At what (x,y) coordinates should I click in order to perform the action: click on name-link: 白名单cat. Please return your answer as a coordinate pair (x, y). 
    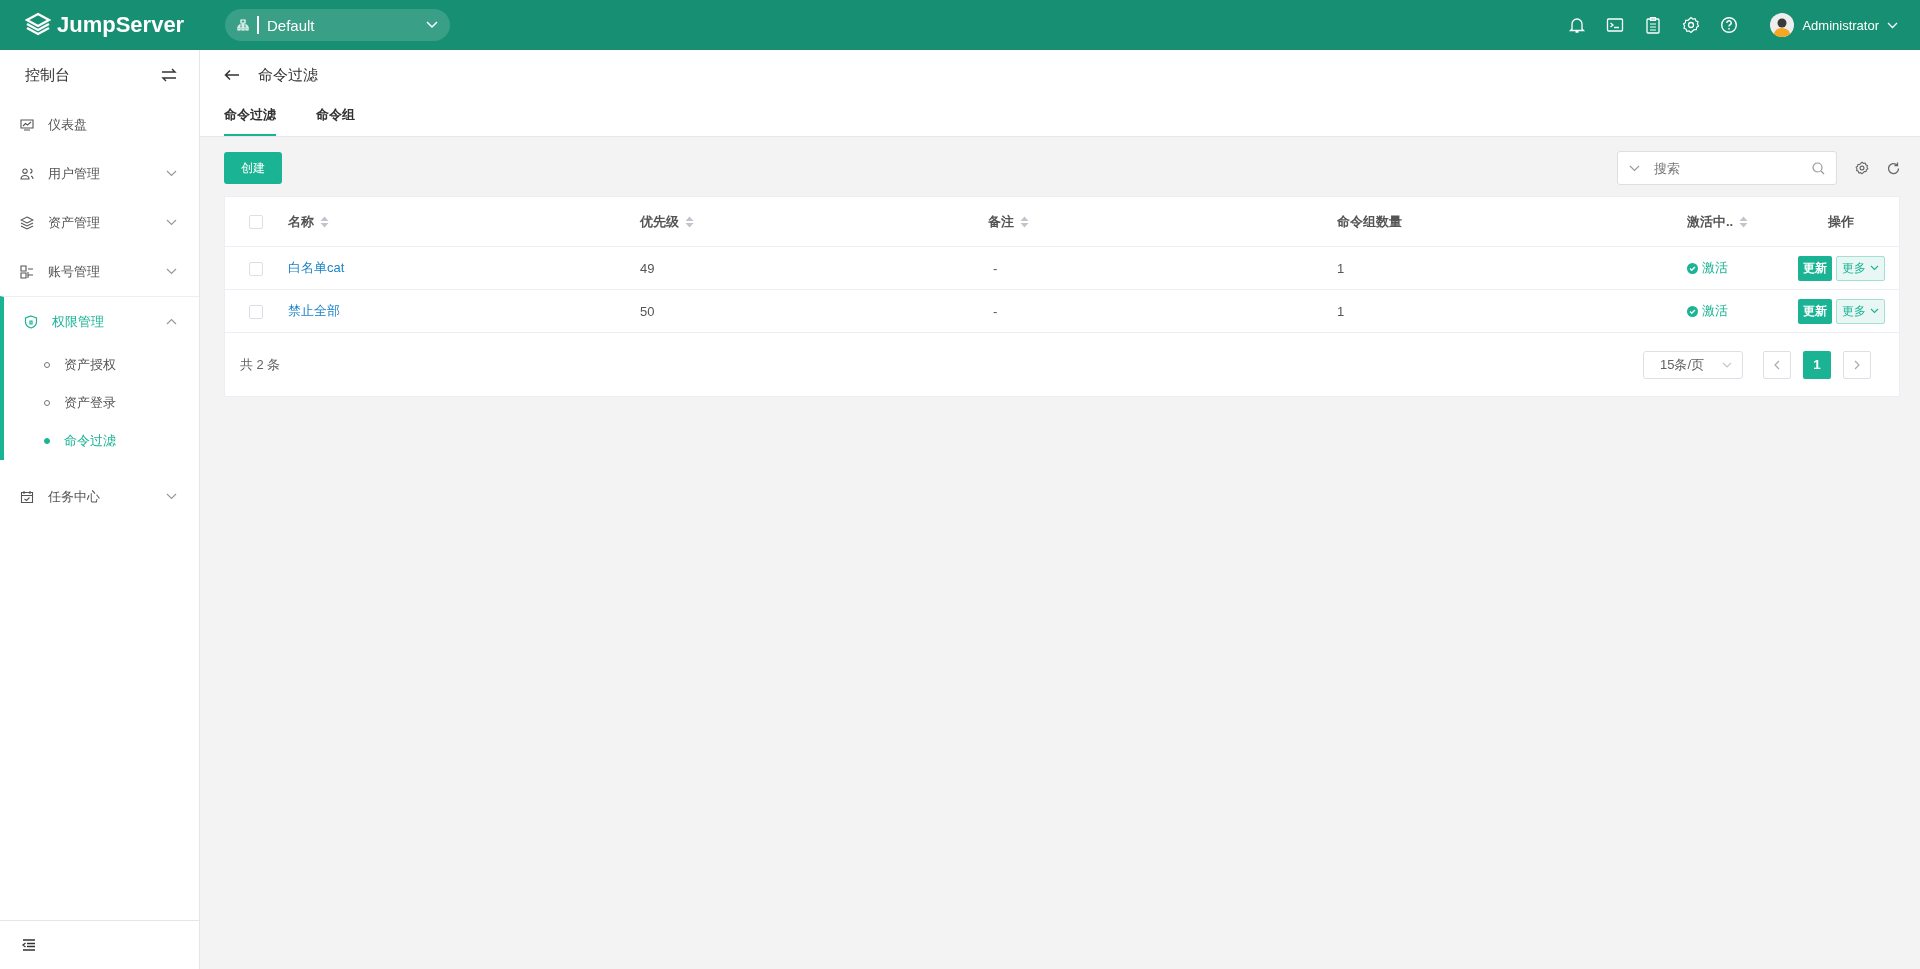
    Looking at the image, I should click on (316, 267).